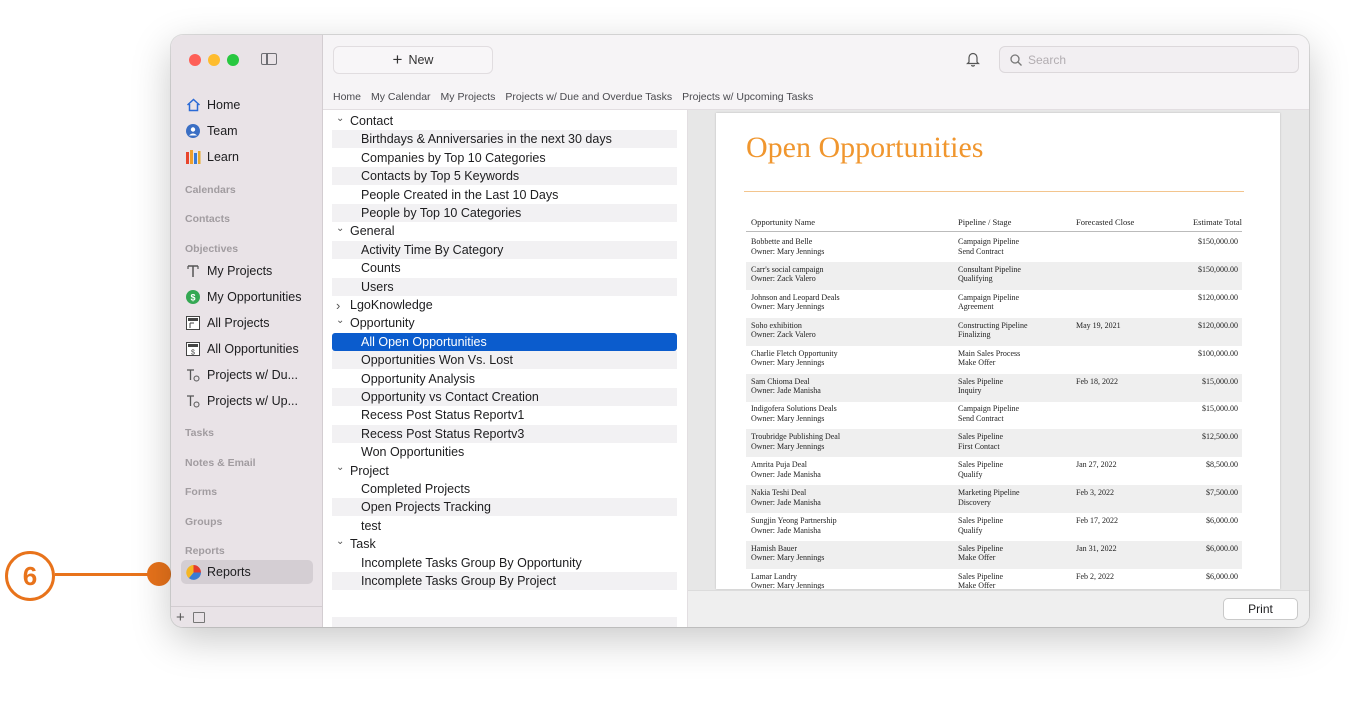 The width and height of the screenshot is (1360, 716). I want to click on report-label: Opportunity vs Contact Creation, so click(450, 397).